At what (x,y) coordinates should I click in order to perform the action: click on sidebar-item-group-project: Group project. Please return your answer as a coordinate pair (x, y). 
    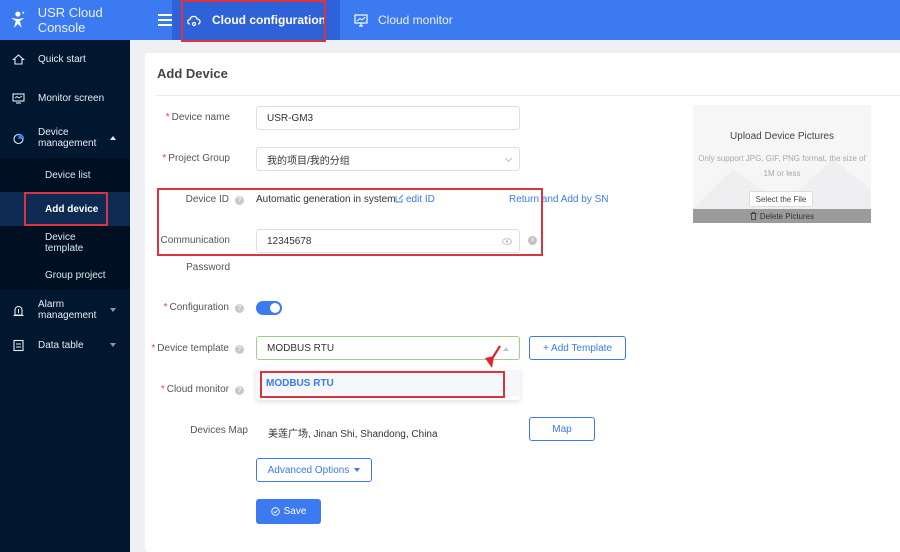
    Looking at the image, I should click on (65, 275).